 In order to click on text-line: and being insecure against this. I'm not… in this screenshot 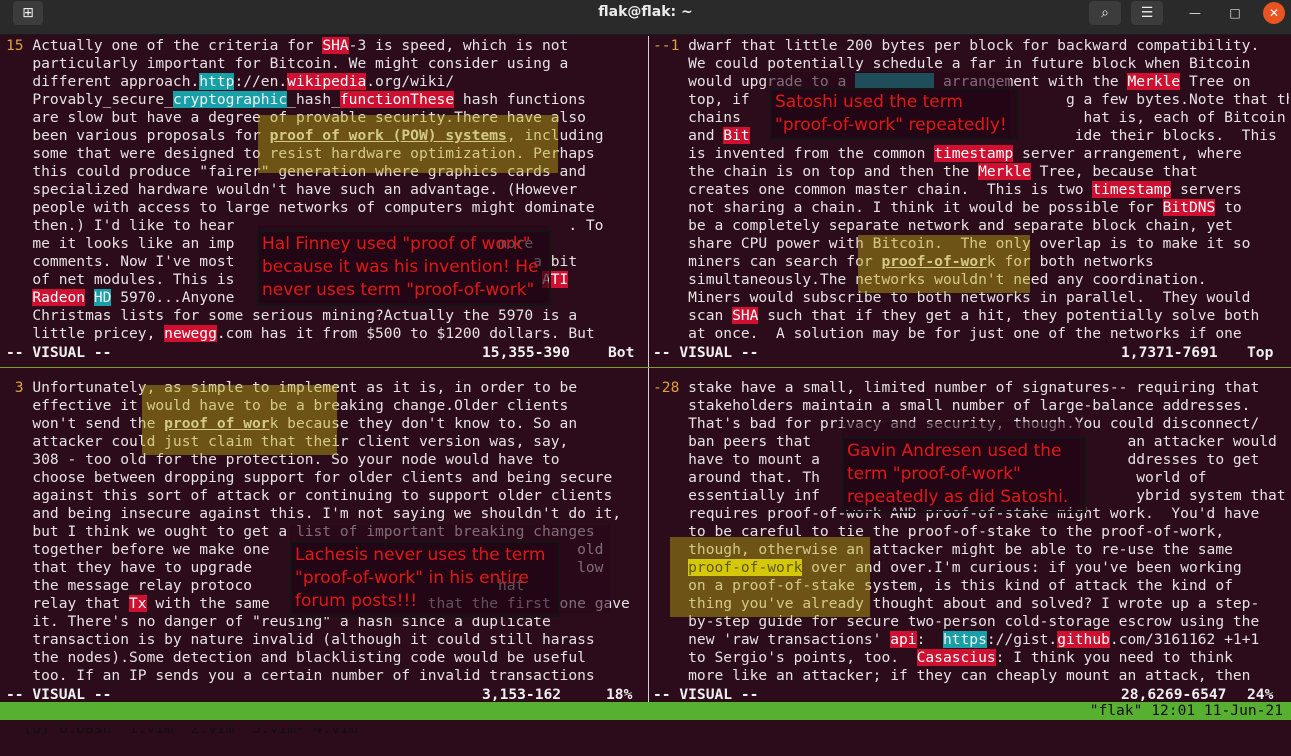, I will do `click(314, 513)`.